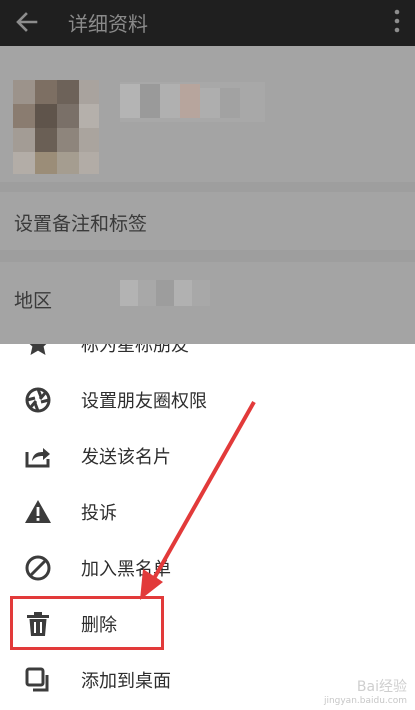 The height and width of the screenshot is (710, 415). Describe the element at coordinates (207, 221) in the screenshot. I see `remark-tags-row: 设置备注和标签` at that location.